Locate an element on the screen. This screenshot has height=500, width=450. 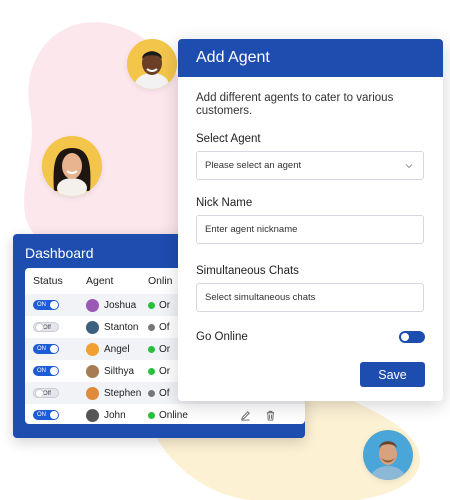
select-agent-label: Select Agent is located at coordinates (228, 139).